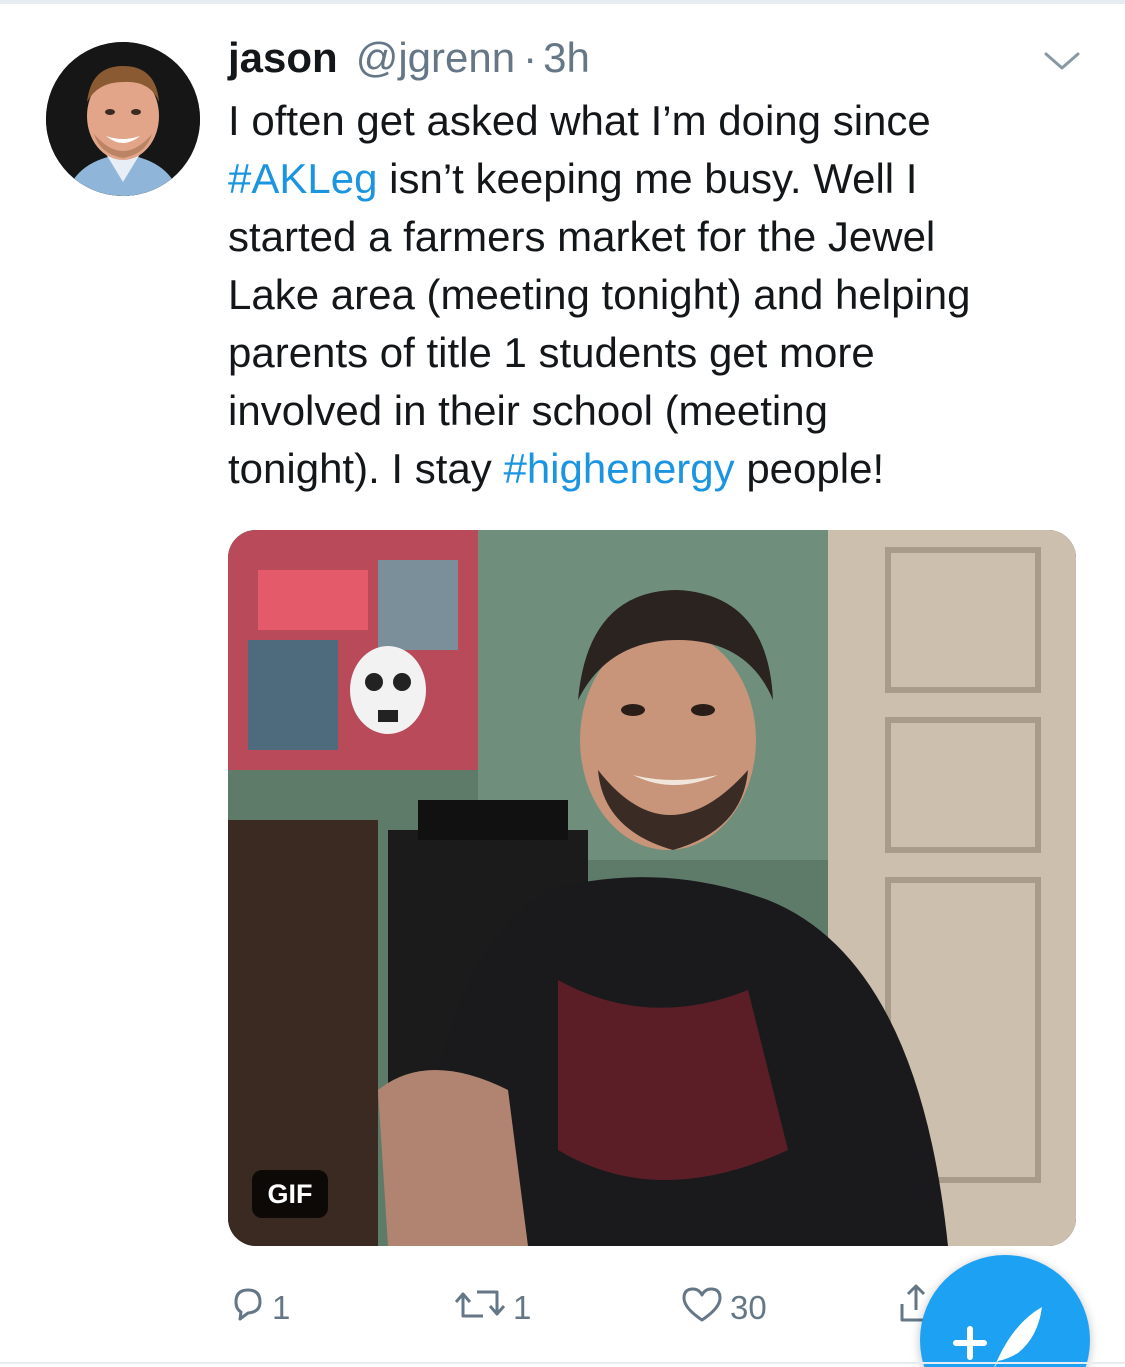 This screenshot has height=1367, width=1125. What do you see at coordinates (748, 1307) in the screenshot?
I see `like-count: 30` at bounding box center [748, 1307].